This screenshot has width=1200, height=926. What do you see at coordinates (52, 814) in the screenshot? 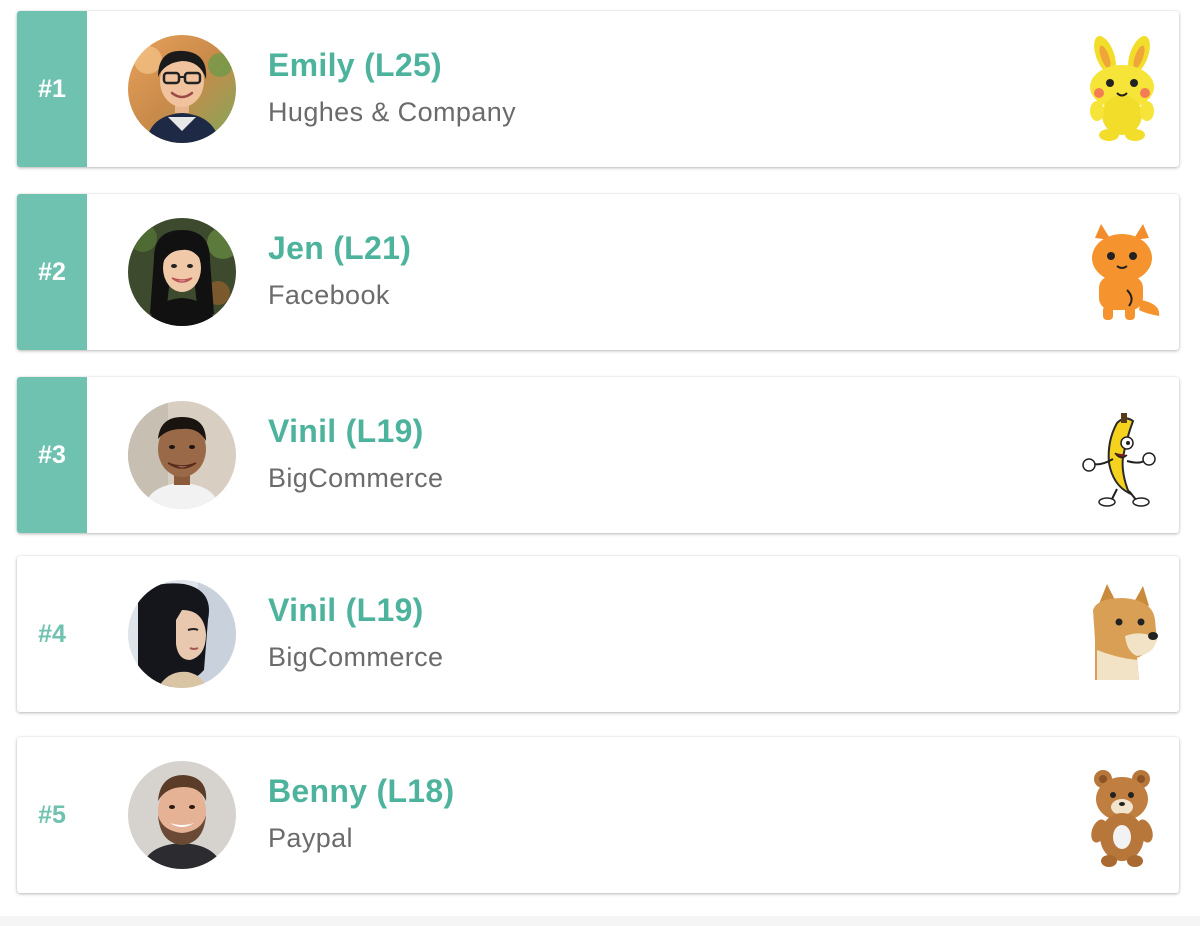
I see `rank-badge: #5` at bounding box center [52, 814].